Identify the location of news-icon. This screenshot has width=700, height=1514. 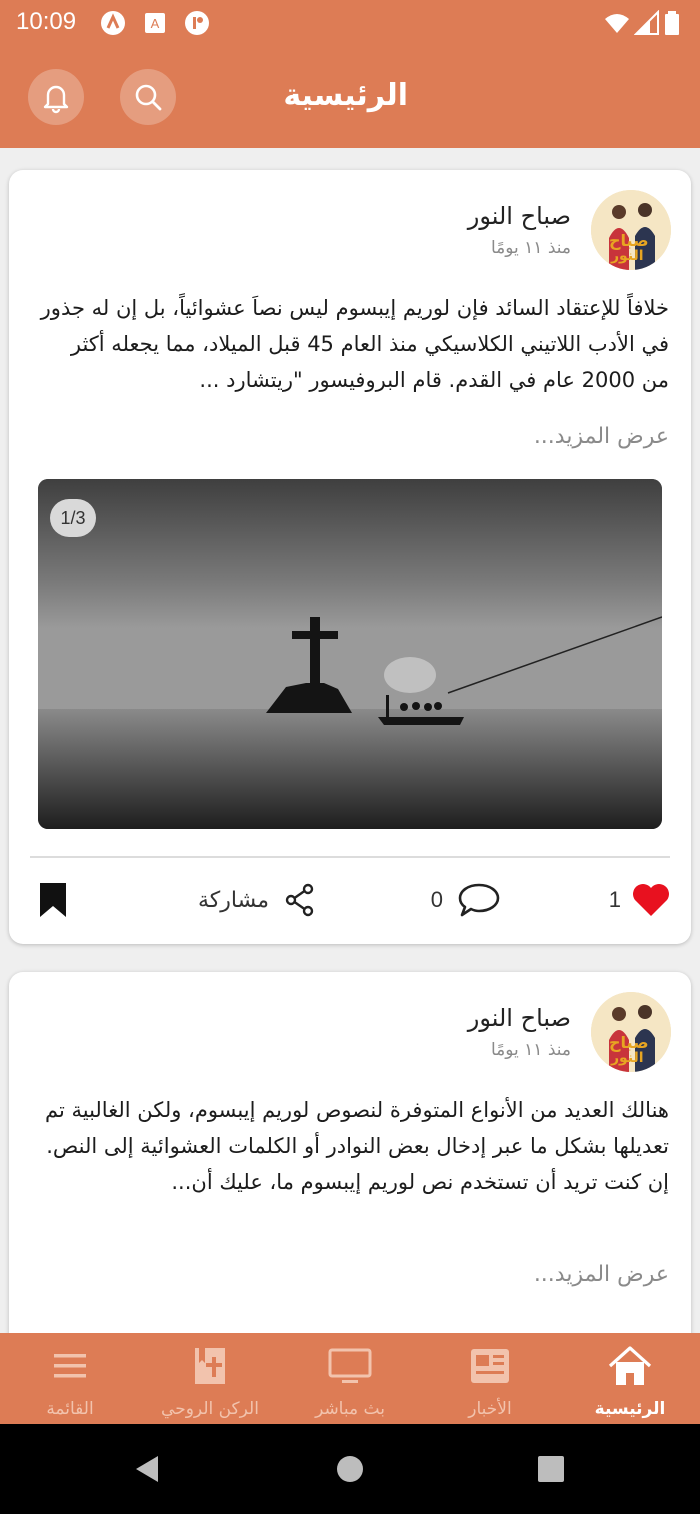
(490, 1366).